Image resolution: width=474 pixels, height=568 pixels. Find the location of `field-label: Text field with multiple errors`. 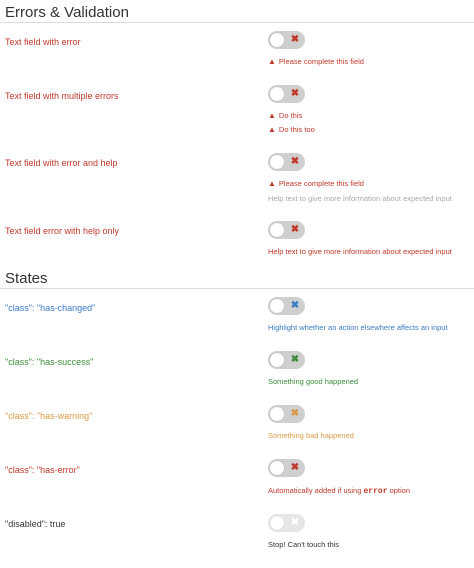

field-label: Text field with multiple errors is located at coordinates (62, 96).